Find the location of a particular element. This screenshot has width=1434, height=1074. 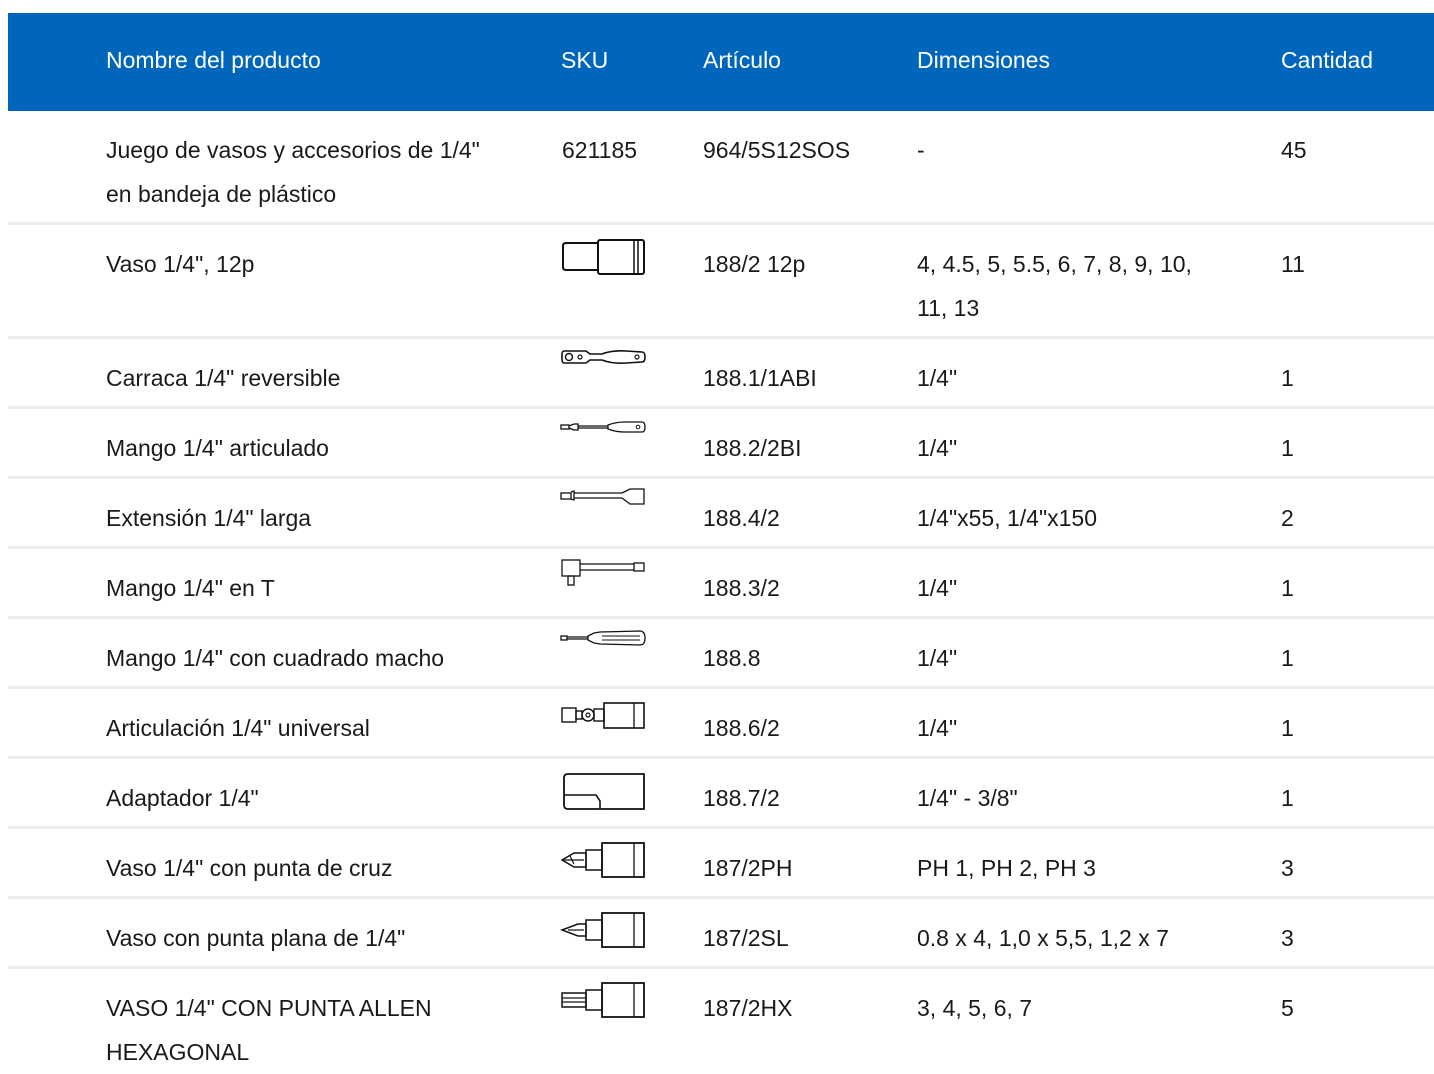

row-article: 964/5S12SOS is located at coordinates (777, 150).